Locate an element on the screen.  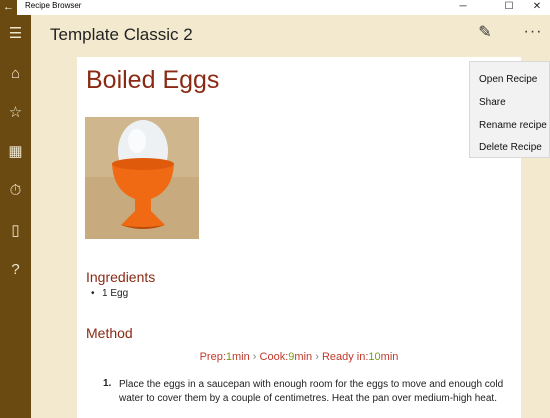
method-heading: Method is located at coordinates (109, 333).